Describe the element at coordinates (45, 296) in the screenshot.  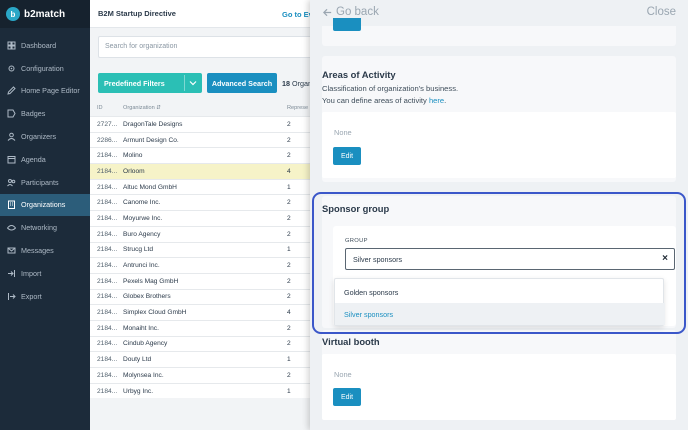
I see `sidebar-item-export: Export` at that location.